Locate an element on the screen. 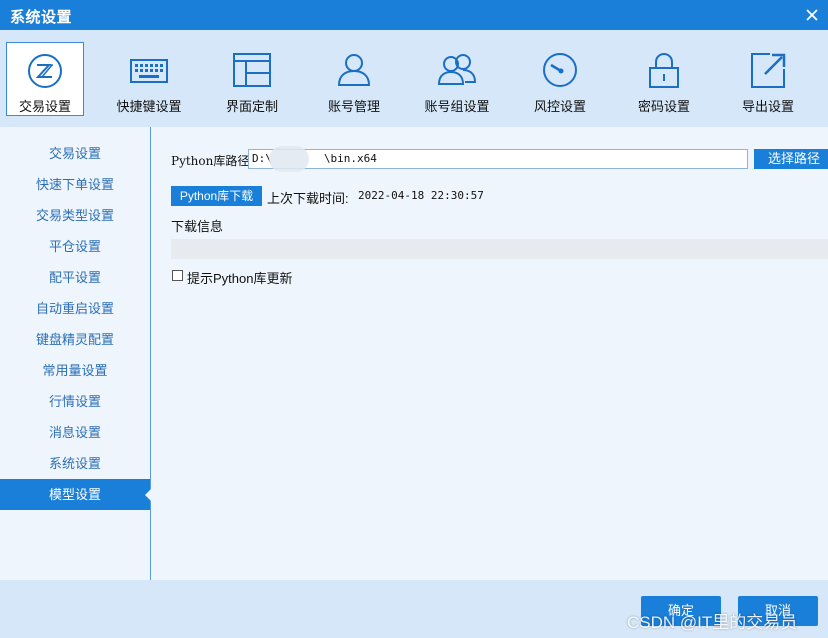 Image resolution: width=828 pixels, height=638 pixels. user-icon is located at coordinates (354, 70).